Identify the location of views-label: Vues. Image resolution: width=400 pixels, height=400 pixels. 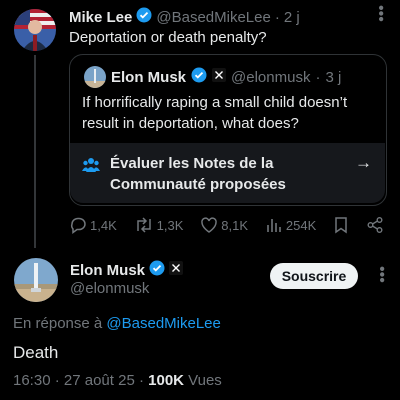
(205, 380).